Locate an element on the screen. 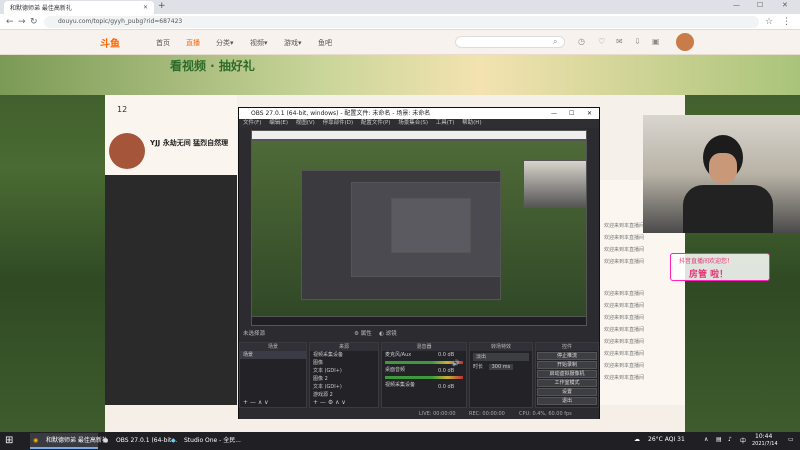 This screenshot has height=450, width=800. nav-live: 直播 is located at coordinates (193, 43).